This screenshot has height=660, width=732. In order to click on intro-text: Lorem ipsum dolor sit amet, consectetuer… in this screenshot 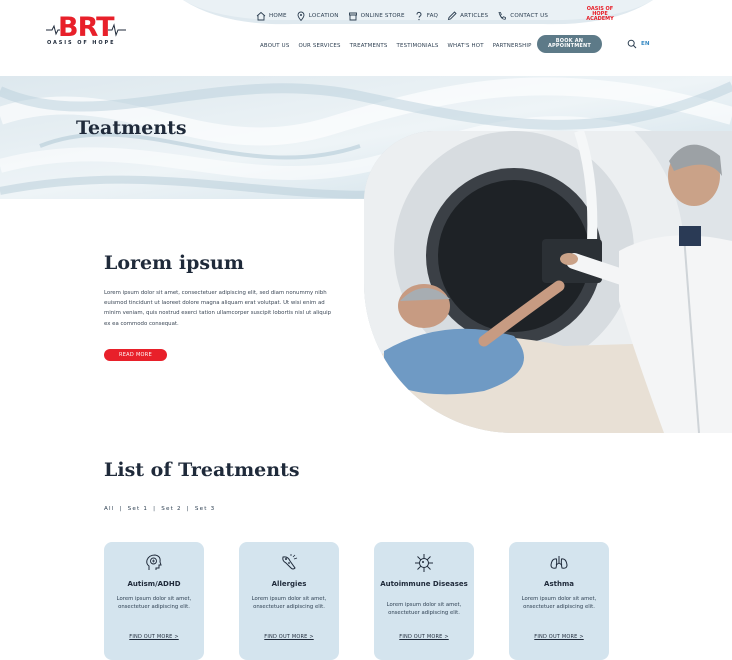, I will do `click(218, 308)`.